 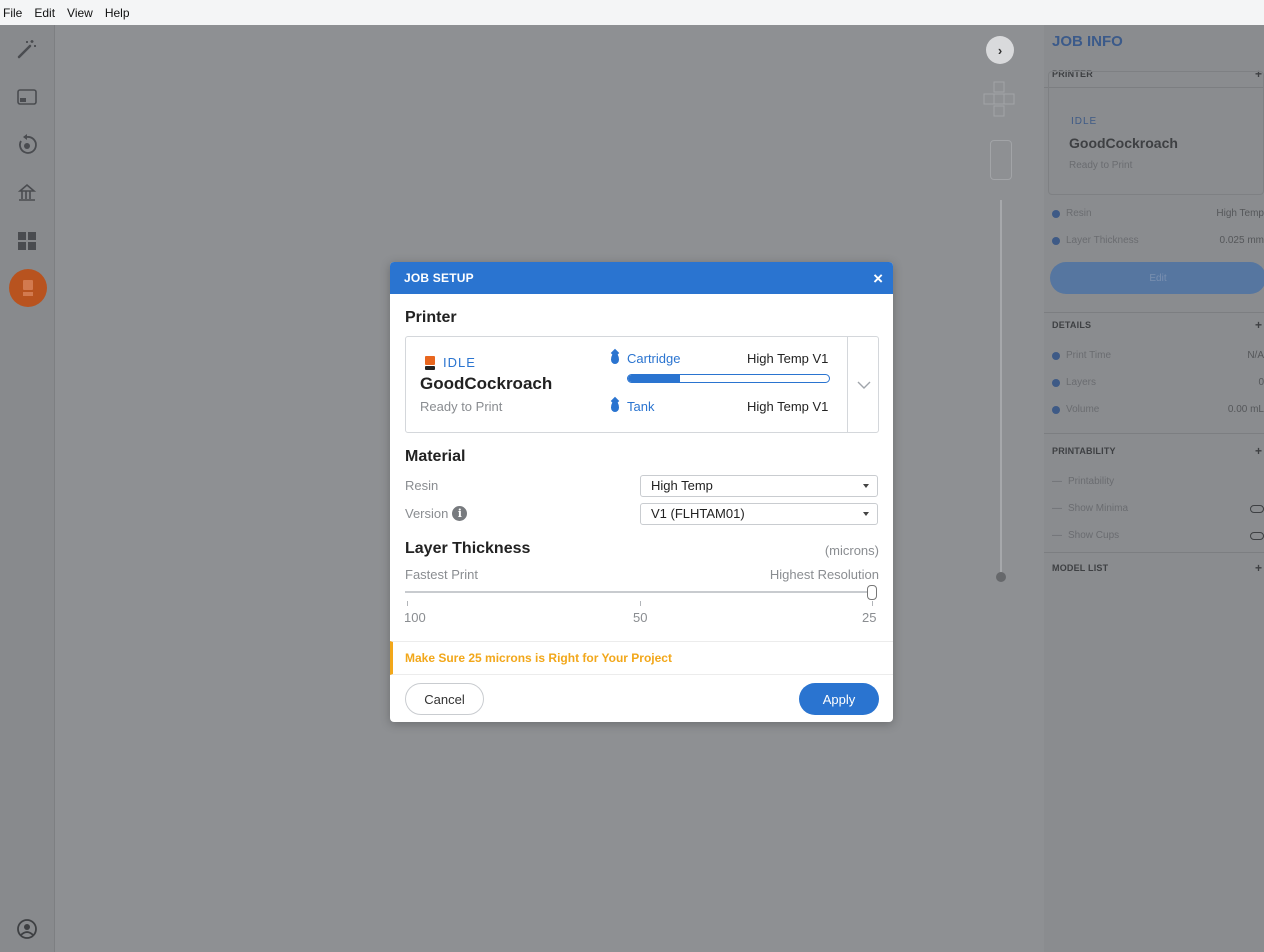 I want to click on tank-label-group: Tank, so click(x=632, y=406).